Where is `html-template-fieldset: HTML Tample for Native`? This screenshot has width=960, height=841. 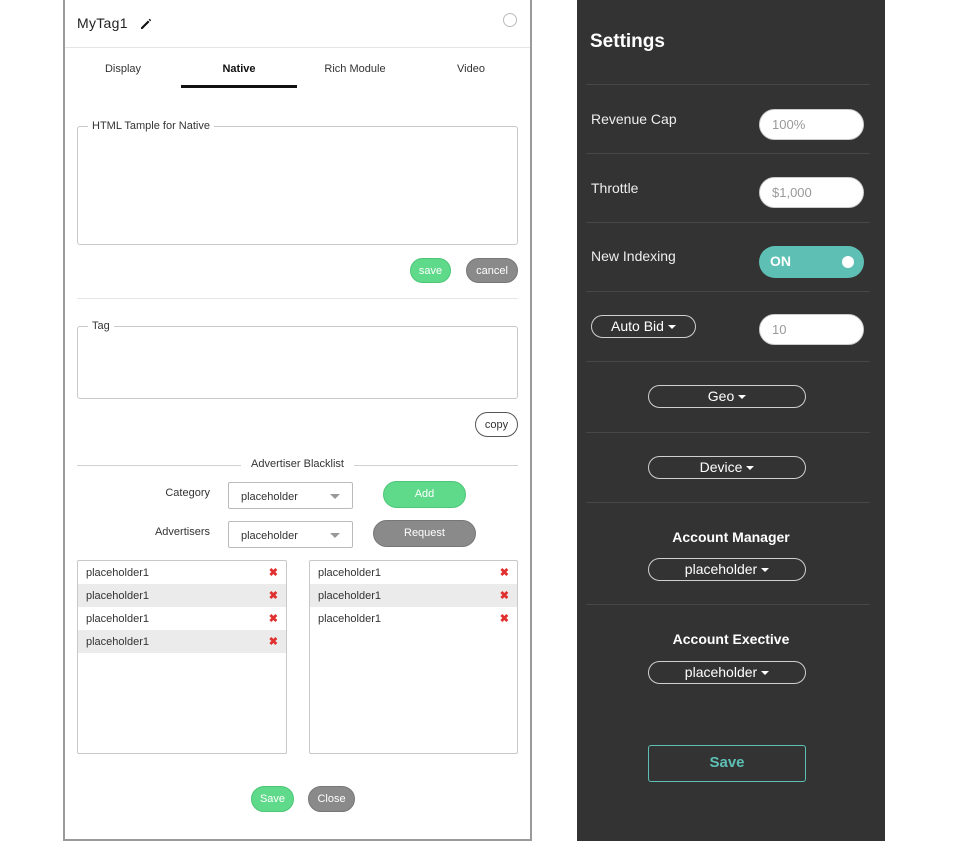 html-template-fieldset: HTML Tample for Native is located at coordinates (297, 182).